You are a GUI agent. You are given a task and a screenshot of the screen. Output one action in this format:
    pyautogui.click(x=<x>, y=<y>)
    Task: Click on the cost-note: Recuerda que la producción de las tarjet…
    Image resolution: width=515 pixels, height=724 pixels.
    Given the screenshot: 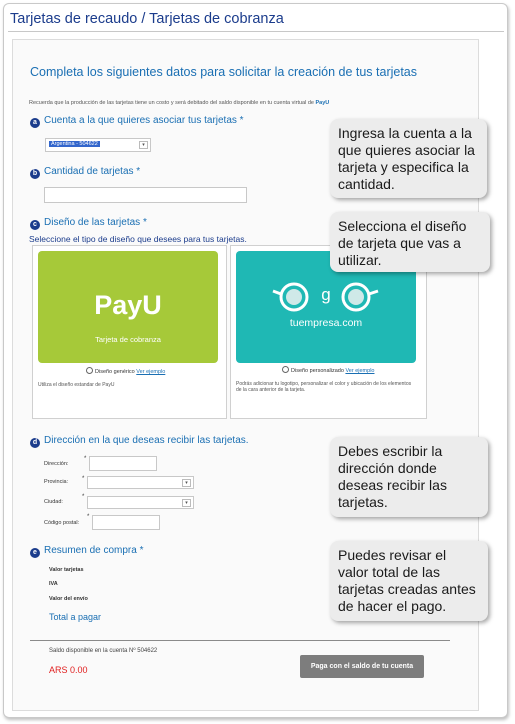 What is the action you would take?
    pyautogui.click(x=179, y=103)
    